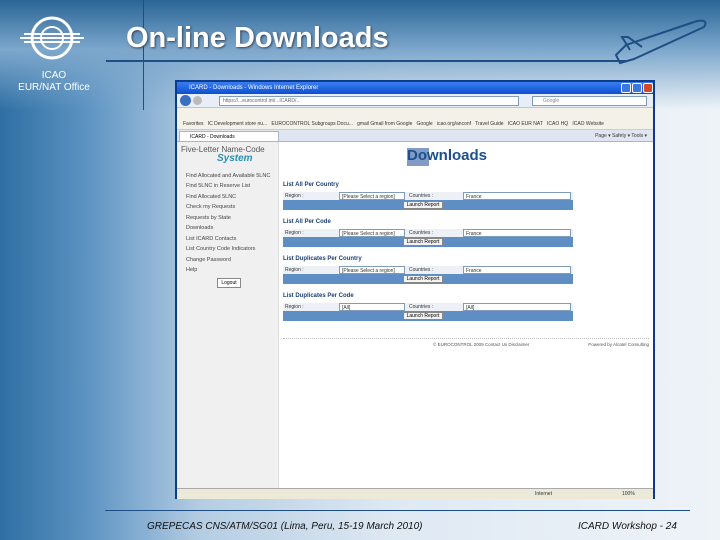  I want to click on close-button, so click(648, 88).